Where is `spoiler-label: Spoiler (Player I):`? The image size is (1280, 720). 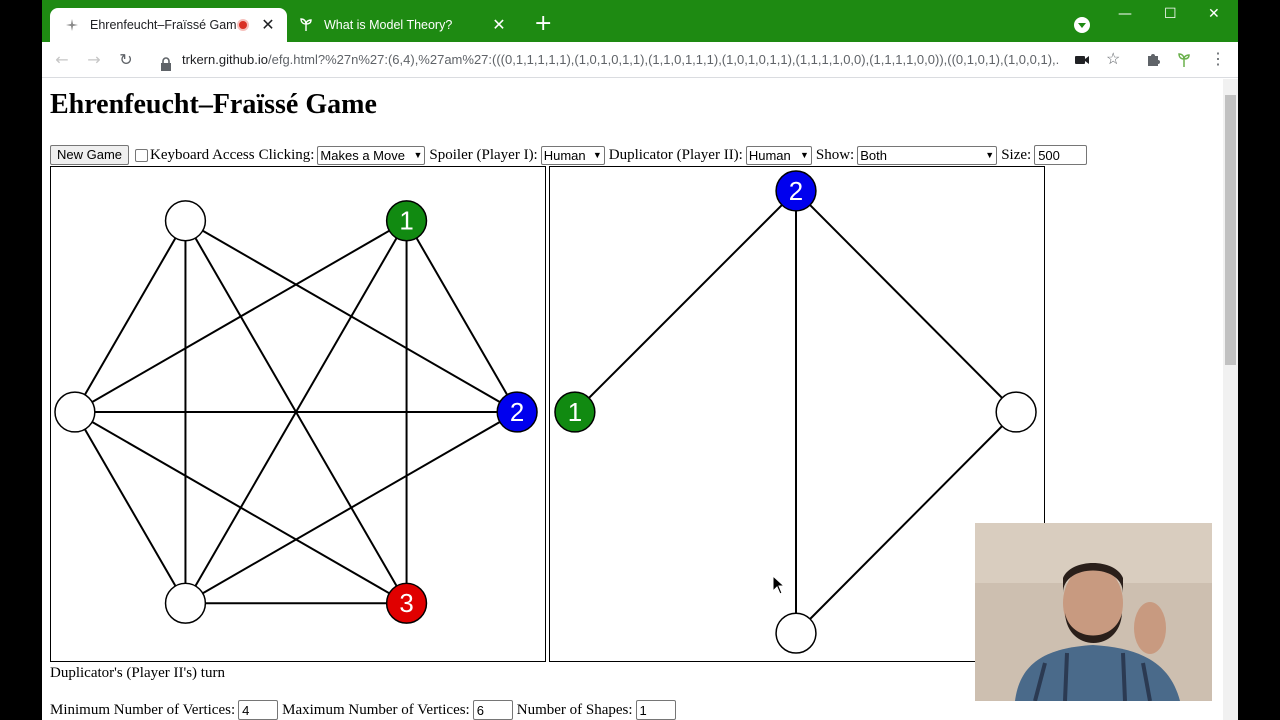 spoiler-label: Spoiler (Player I): is located at coordinates (483, 154).